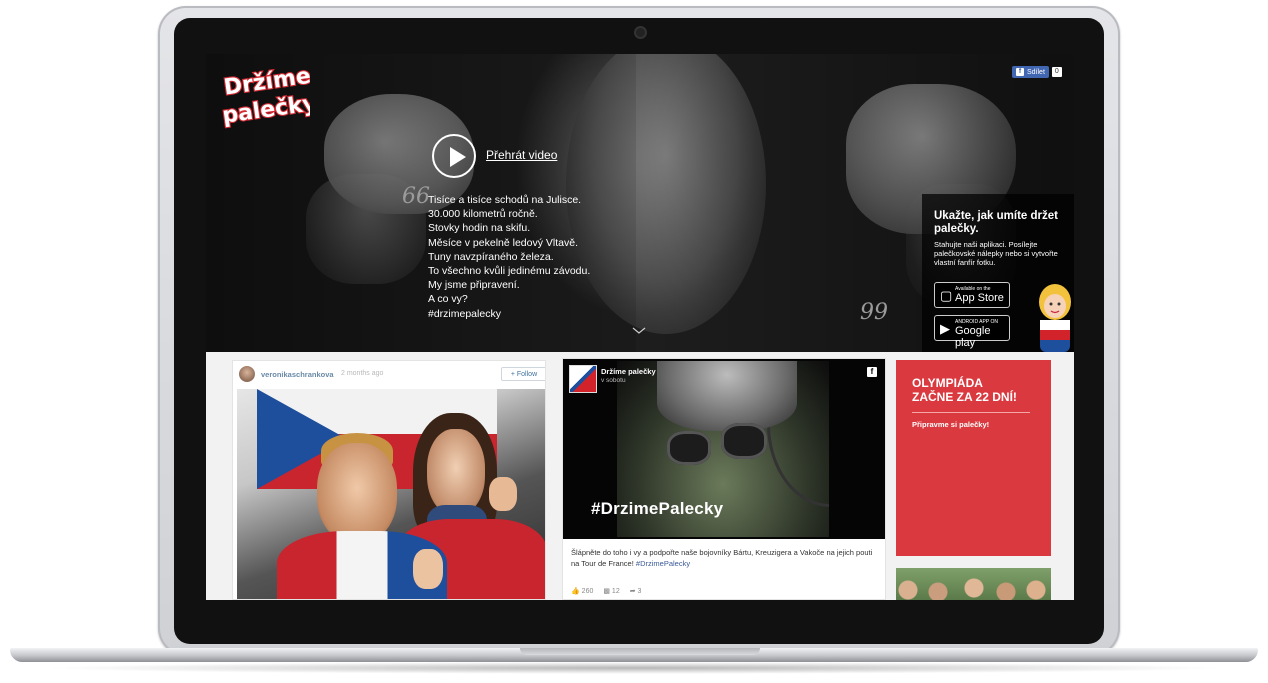  What do you see at coordinates (657, 508) in the screenshot?
I see `hashtag-overlay: #DrzimePalecky` at bounding box center [657, 508].